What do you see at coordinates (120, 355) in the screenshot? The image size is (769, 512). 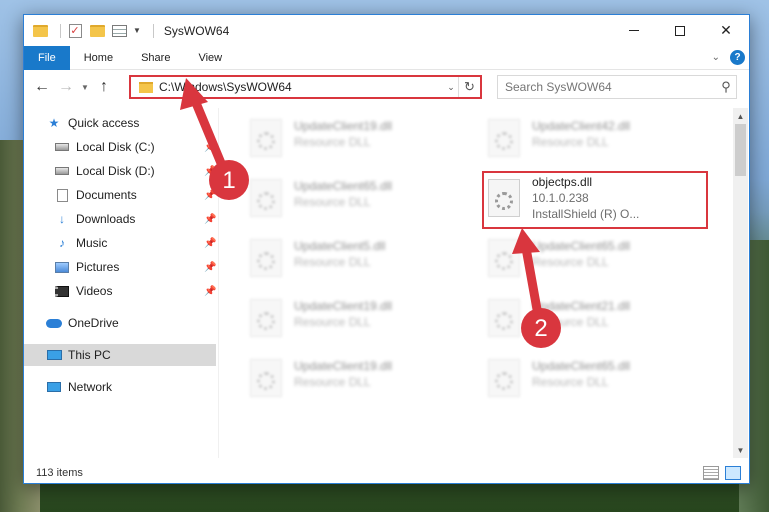 I see `nav-item-this-pc: This PC` at bounding box center [120, 355].